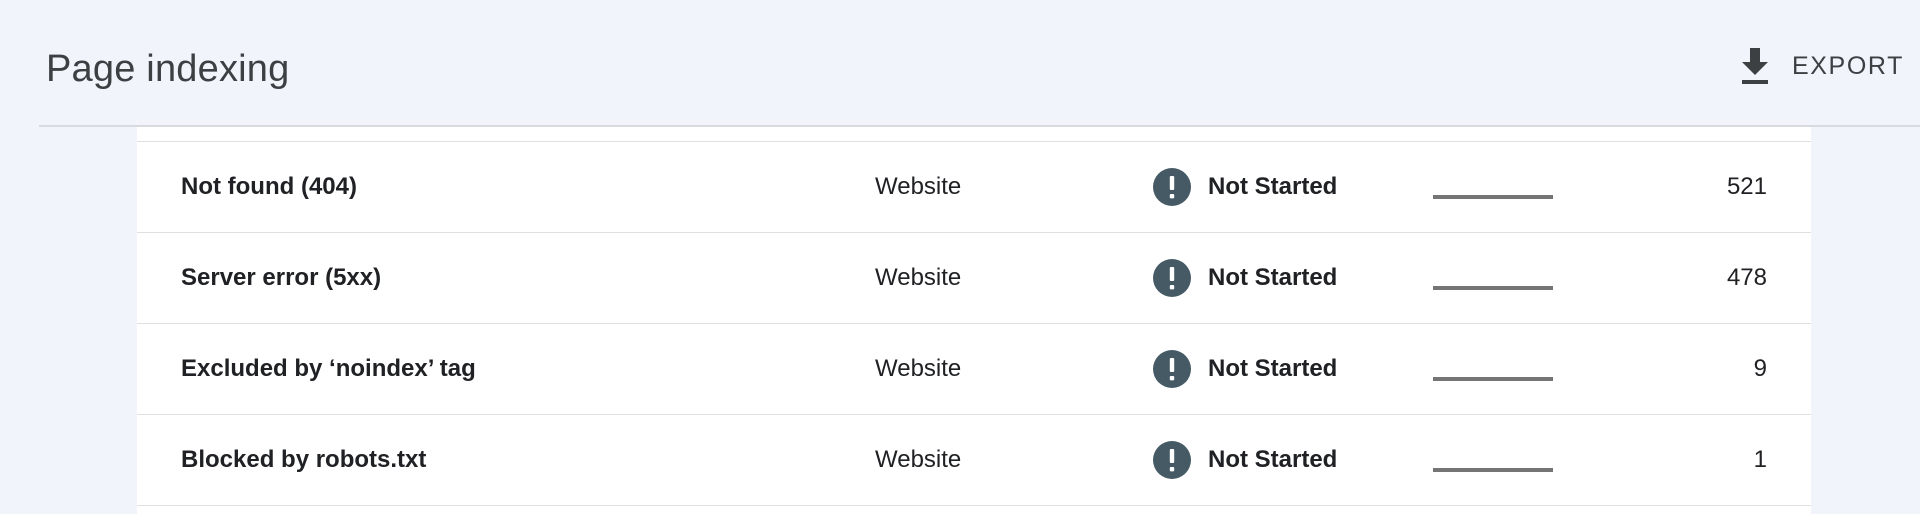 The height and width of the screenshot is (514, 1920). Describe the element at coordinates (269, 186) in the screenshot. I see `row-reason: Not found (404)` at that location.